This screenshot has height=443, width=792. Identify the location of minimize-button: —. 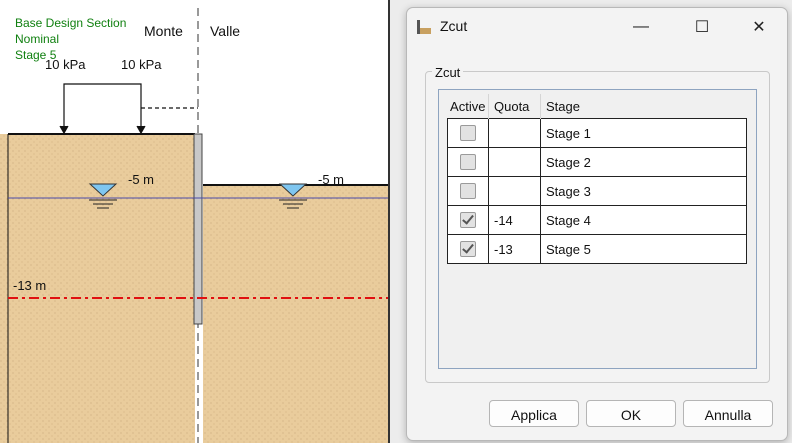
(641, 27).